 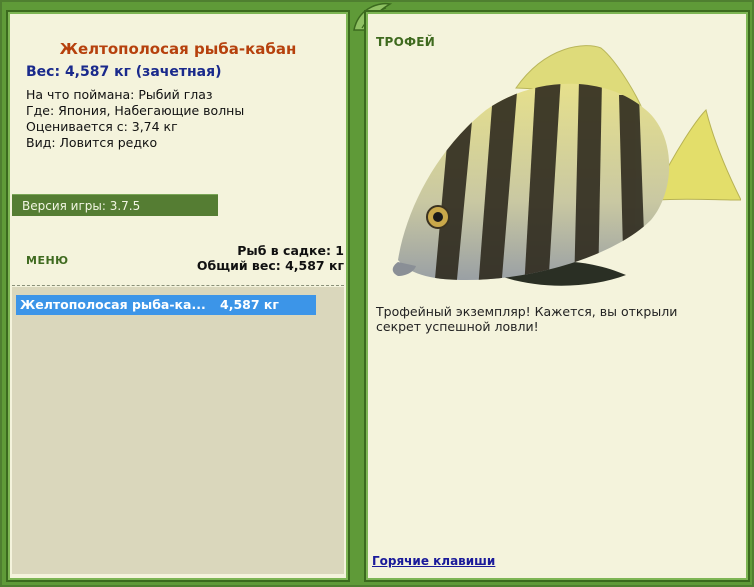 I want to click on total-weight: Общий вес: 4,587 кг, so click(x=270, y=265).